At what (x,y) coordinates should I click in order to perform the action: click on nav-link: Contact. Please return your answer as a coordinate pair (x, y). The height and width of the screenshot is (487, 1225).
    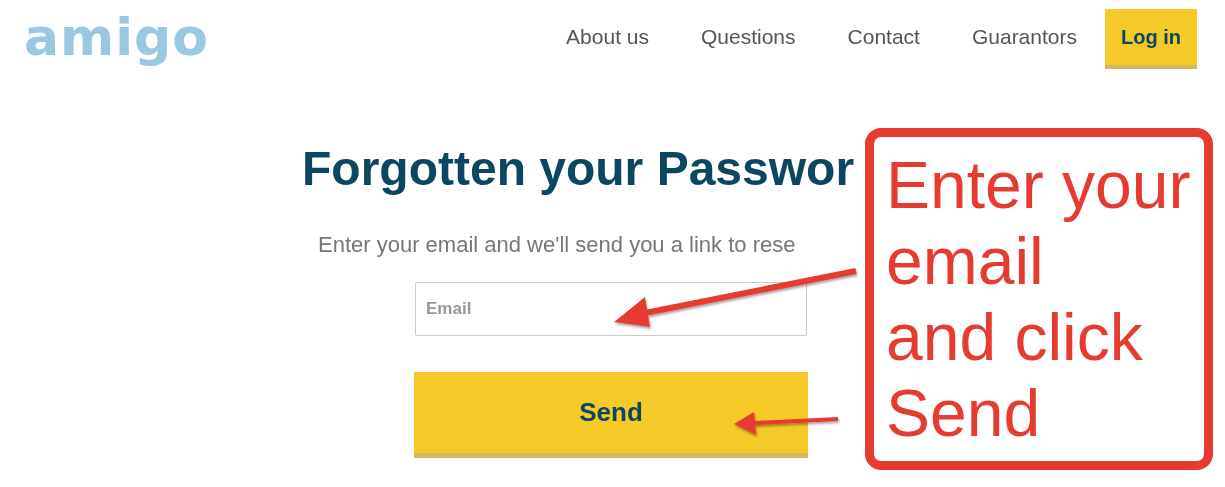
    Looking at the image, I should click on (883, 27).